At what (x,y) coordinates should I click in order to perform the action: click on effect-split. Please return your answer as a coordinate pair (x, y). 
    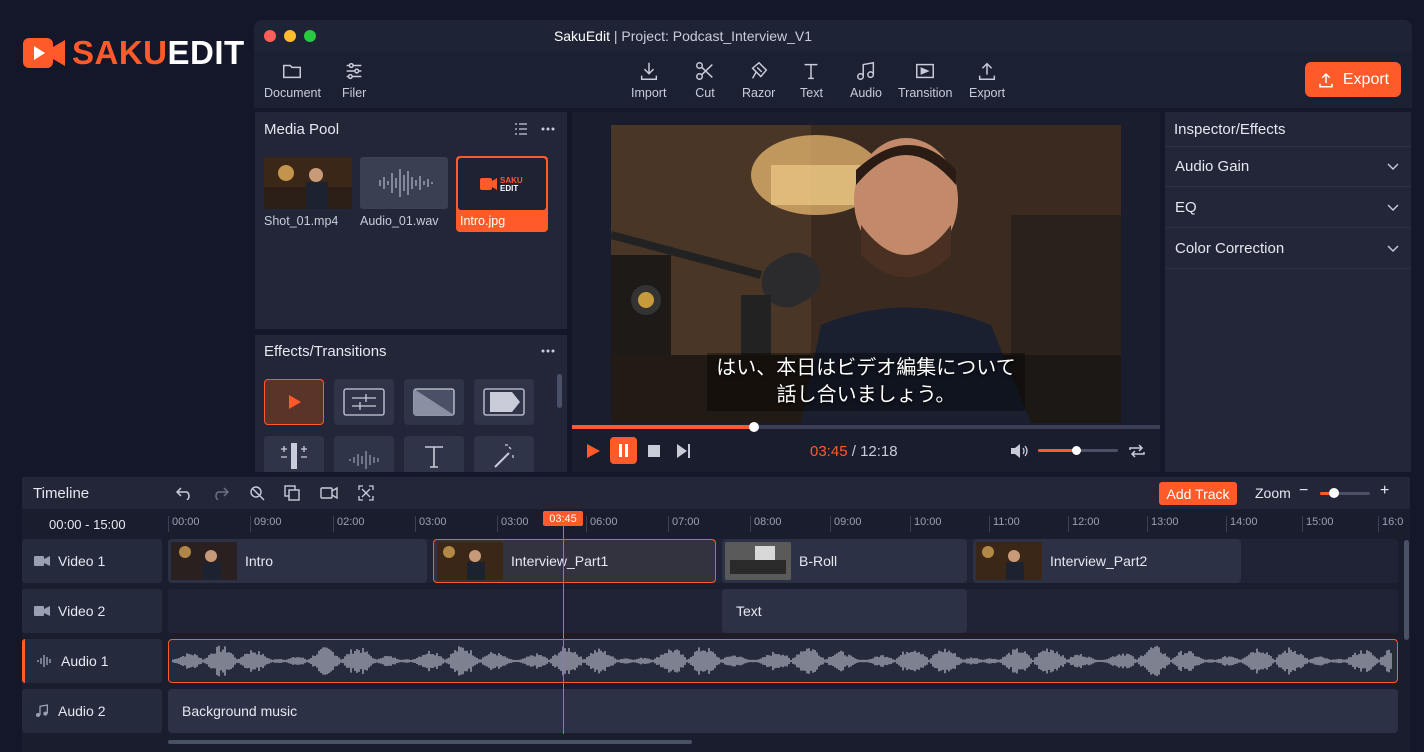
    Looking at the image, I should click on (294, 454).